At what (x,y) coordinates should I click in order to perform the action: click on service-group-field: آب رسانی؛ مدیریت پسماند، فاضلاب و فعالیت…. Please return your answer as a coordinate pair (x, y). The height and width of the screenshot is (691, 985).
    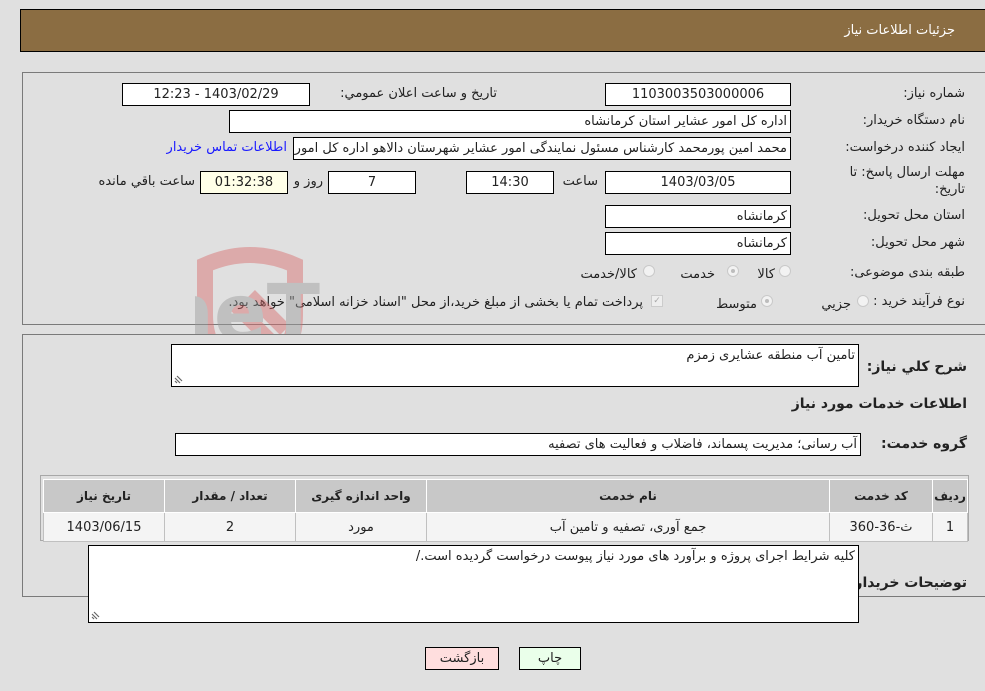
    Looking at the image, I should click on (518, 444).